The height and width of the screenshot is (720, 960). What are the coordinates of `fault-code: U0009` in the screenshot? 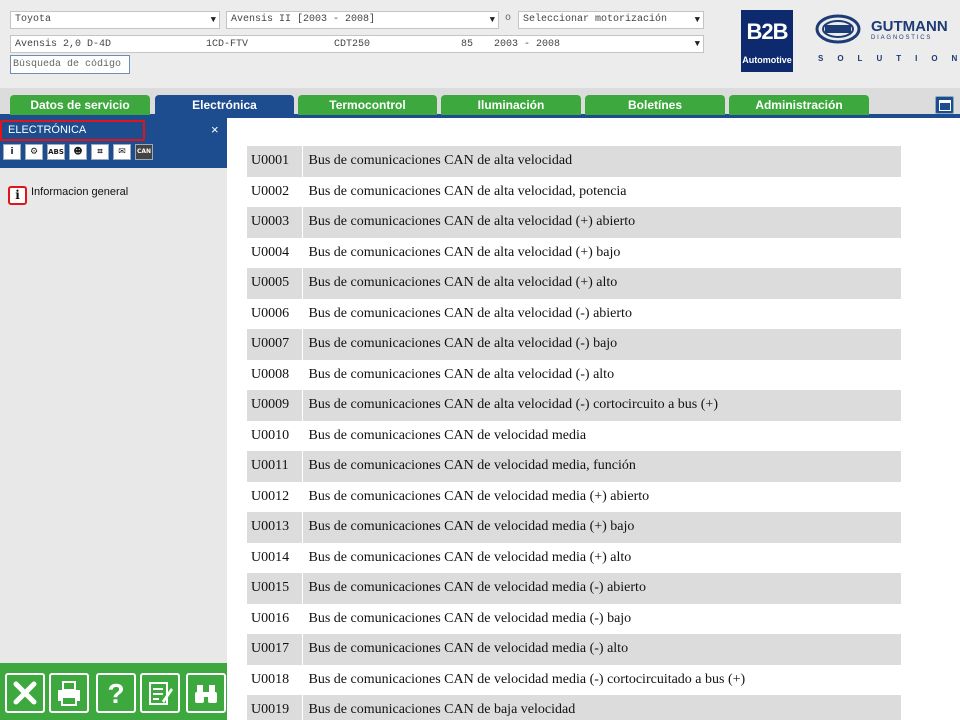 It's located at (275, 405).